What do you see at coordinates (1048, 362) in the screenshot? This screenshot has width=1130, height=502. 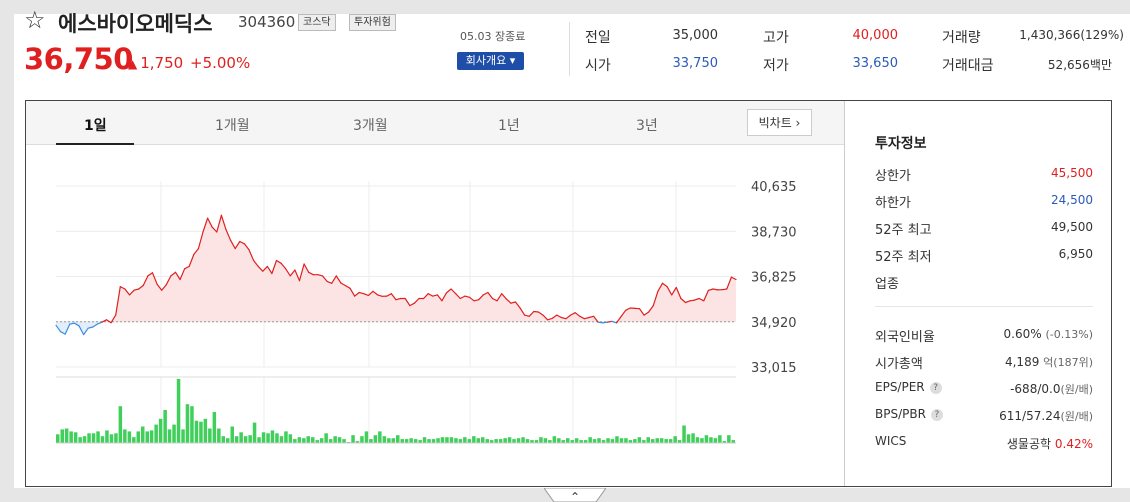 I see `market-cap-unit: 억` at bounding box center [1048, 362].